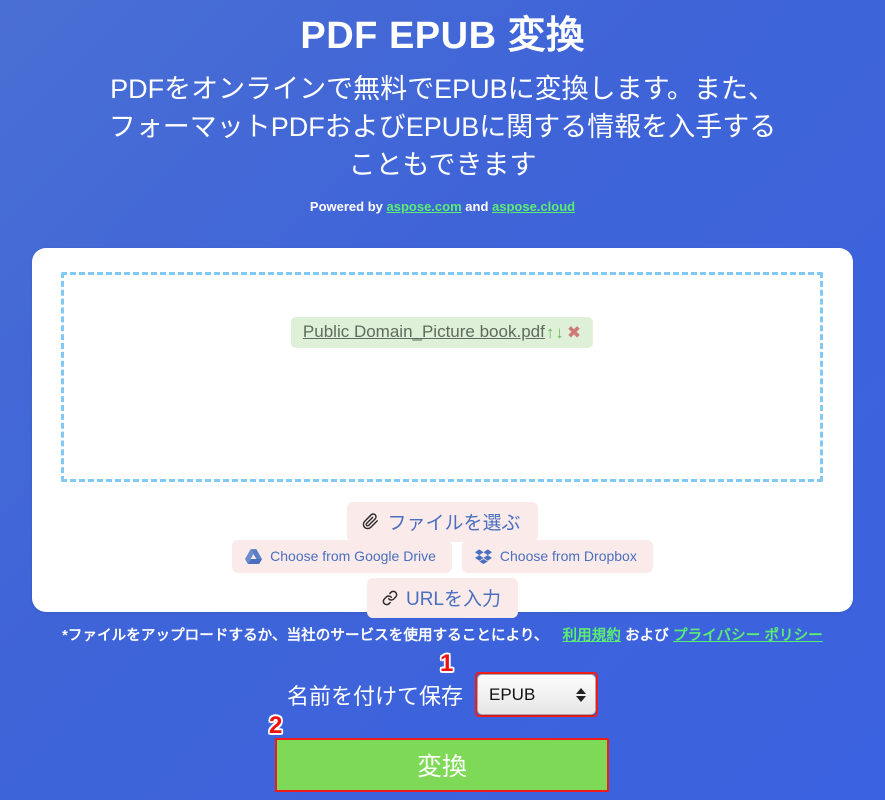 This screenshot has width=885, height=800. What do you see at coordinates (276, 725) in the screenshot?
I see `annotation-marker-2: 2` at bounding box center [276, 725].